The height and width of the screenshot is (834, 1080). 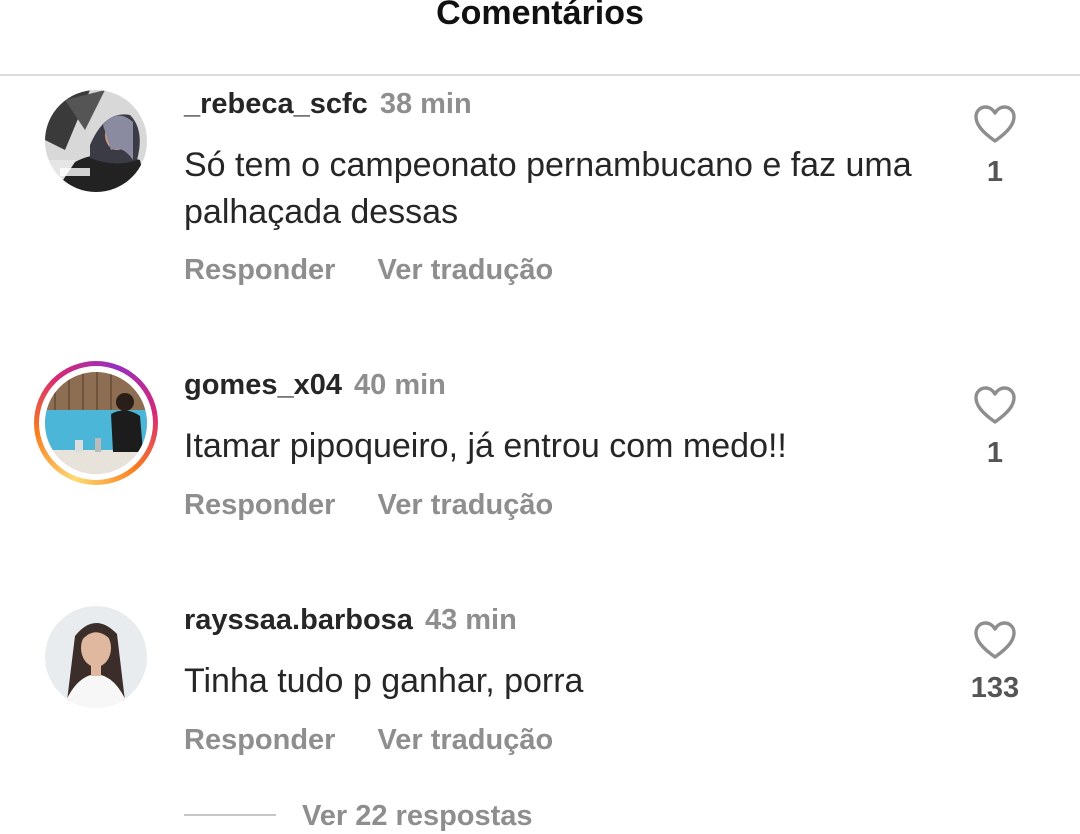 I want to click on like-control: 133, so click(x=995, y=662).